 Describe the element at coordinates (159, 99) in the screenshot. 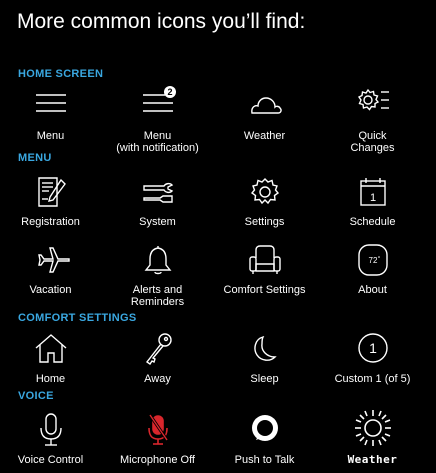

I see `menu-notification-icon: 2` at that location.